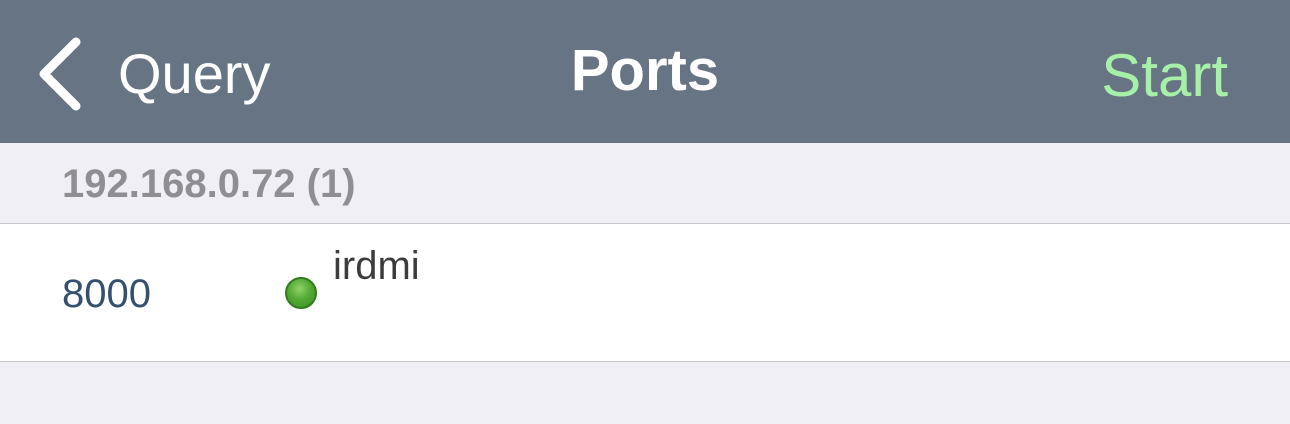 This screenshot has width=1290, height=424. I want to click on start-button: Start, so click(1164, 76).